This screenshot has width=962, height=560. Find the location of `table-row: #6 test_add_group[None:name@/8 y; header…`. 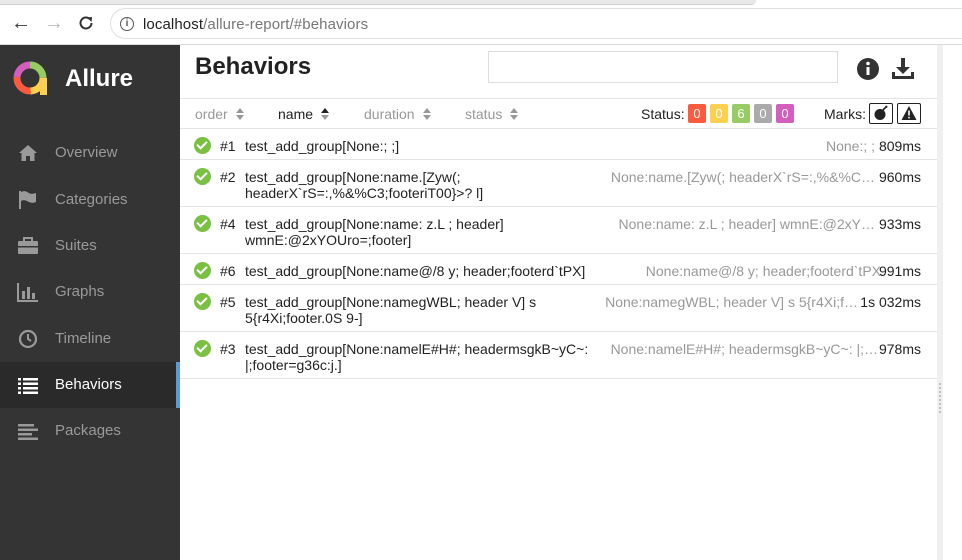

table-row: #6 test_add_group[None:name@/8 y; header… is located at coordinates (558, 269).